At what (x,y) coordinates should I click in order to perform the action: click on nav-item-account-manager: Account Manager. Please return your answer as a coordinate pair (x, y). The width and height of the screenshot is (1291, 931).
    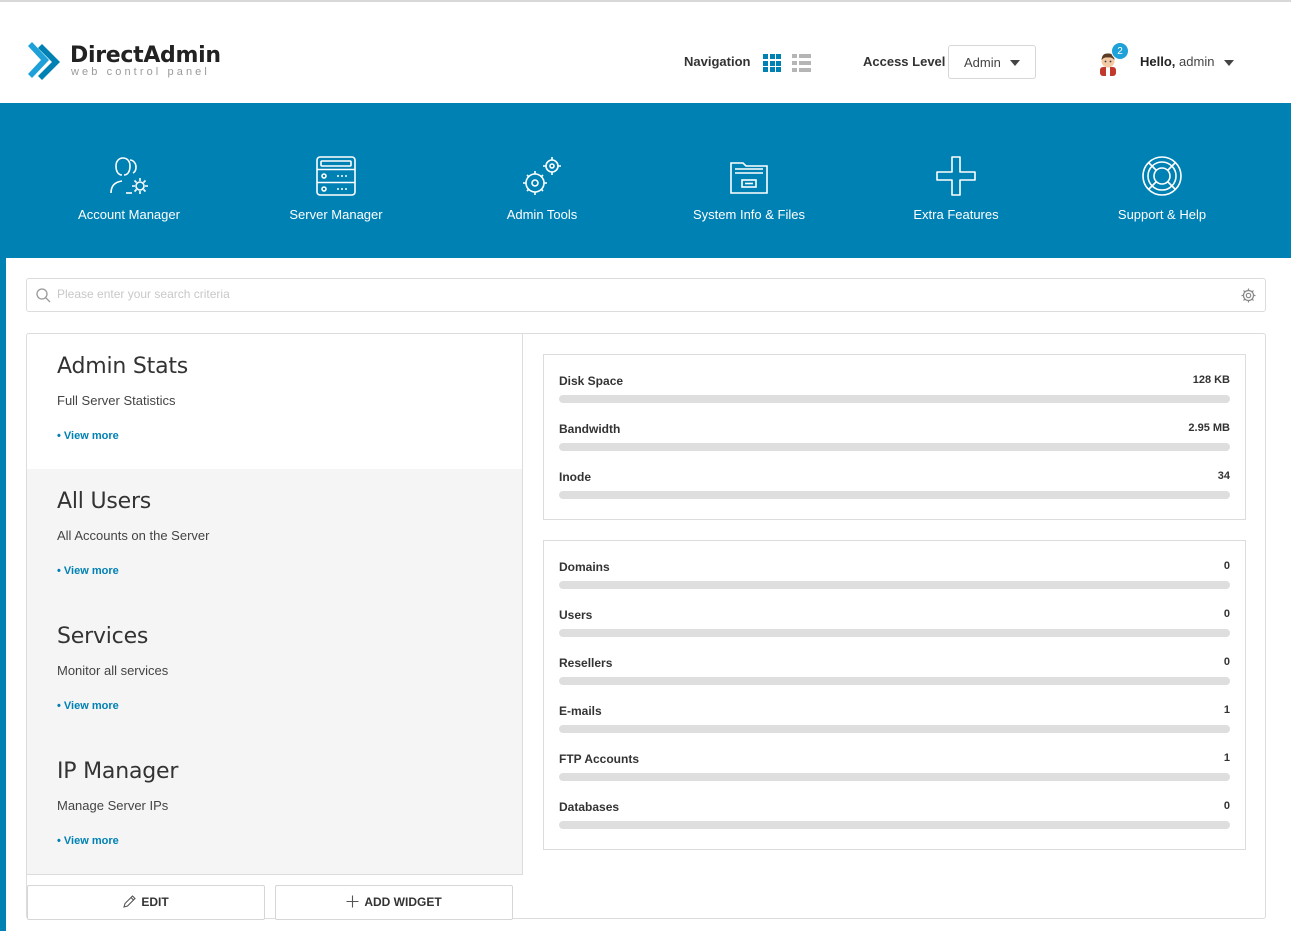
    Looking at the image, I should click on (129, 188).